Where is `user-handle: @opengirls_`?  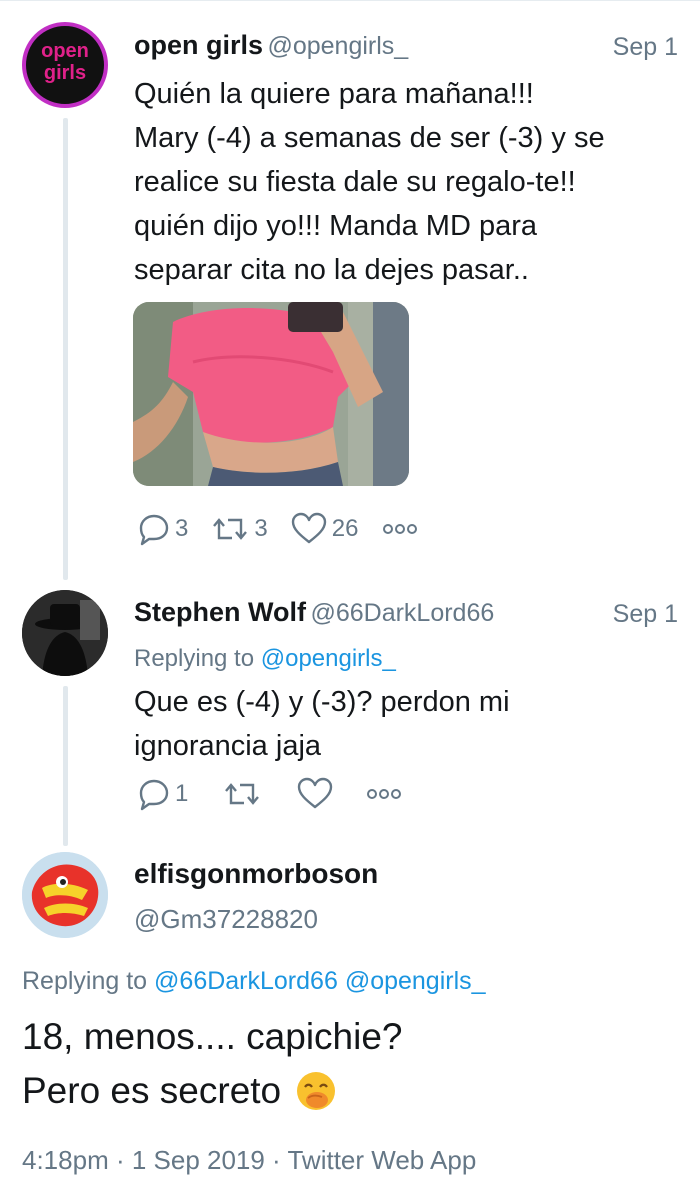 user-handle: @opengirls_ is located at coordinates (337, 46).